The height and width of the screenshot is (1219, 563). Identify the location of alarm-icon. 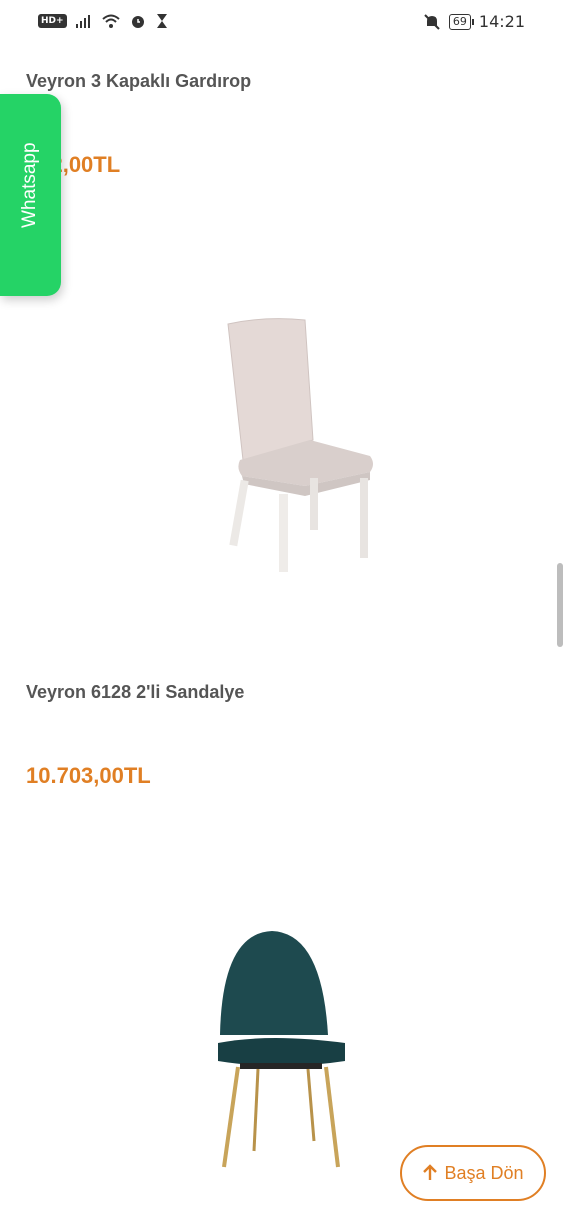
(137, 22).